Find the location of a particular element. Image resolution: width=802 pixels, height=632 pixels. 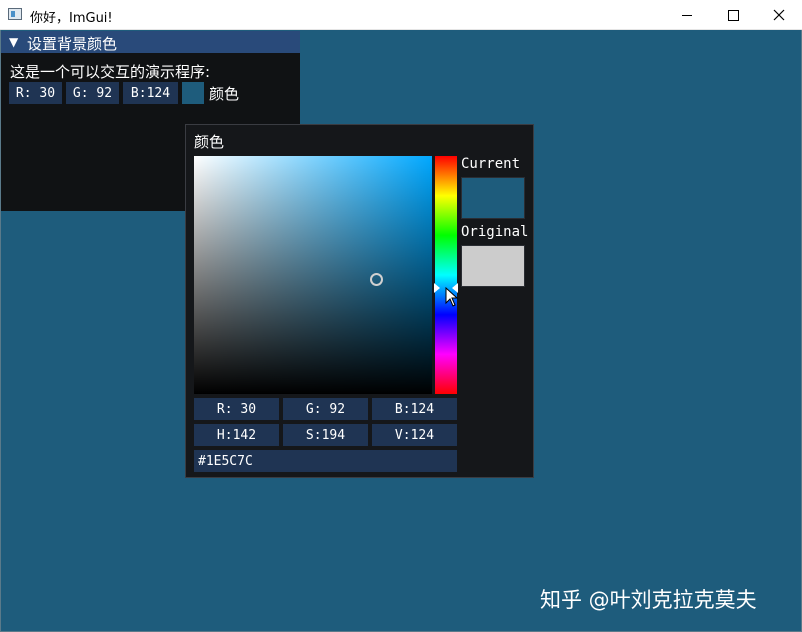

description-text: 这是一个可以交互的演示程序: is located at coordinates (110, 72).